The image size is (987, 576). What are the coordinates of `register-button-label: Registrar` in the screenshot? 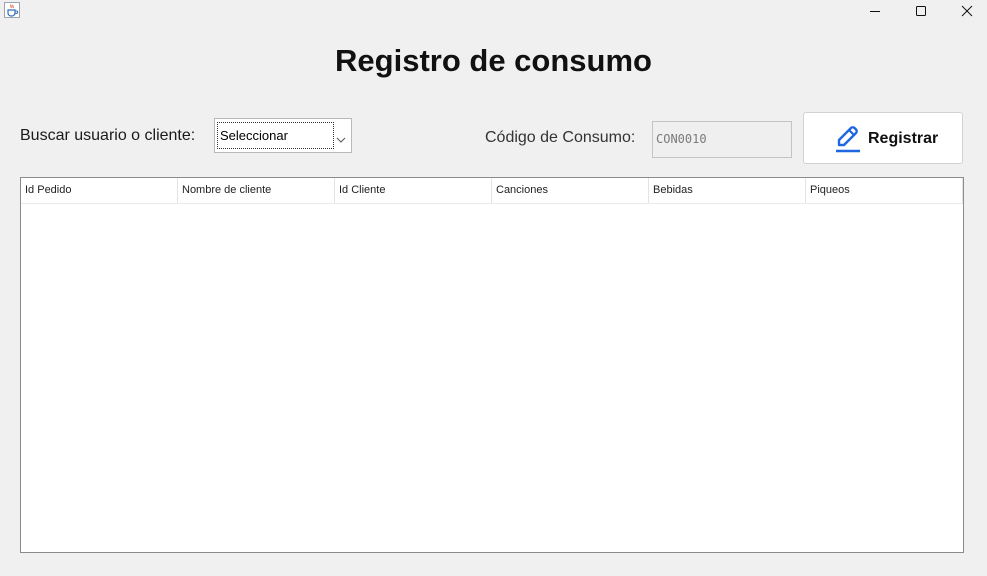 It's located at (903, 138).